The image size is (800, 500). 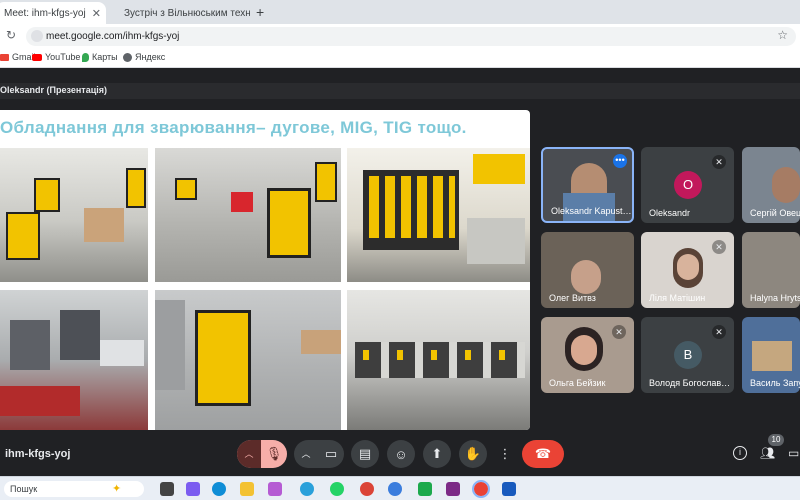 I want to click on address-bar: meet.google.com/ihm-kfgs-yoj ☆, so click(x=411, y=36).